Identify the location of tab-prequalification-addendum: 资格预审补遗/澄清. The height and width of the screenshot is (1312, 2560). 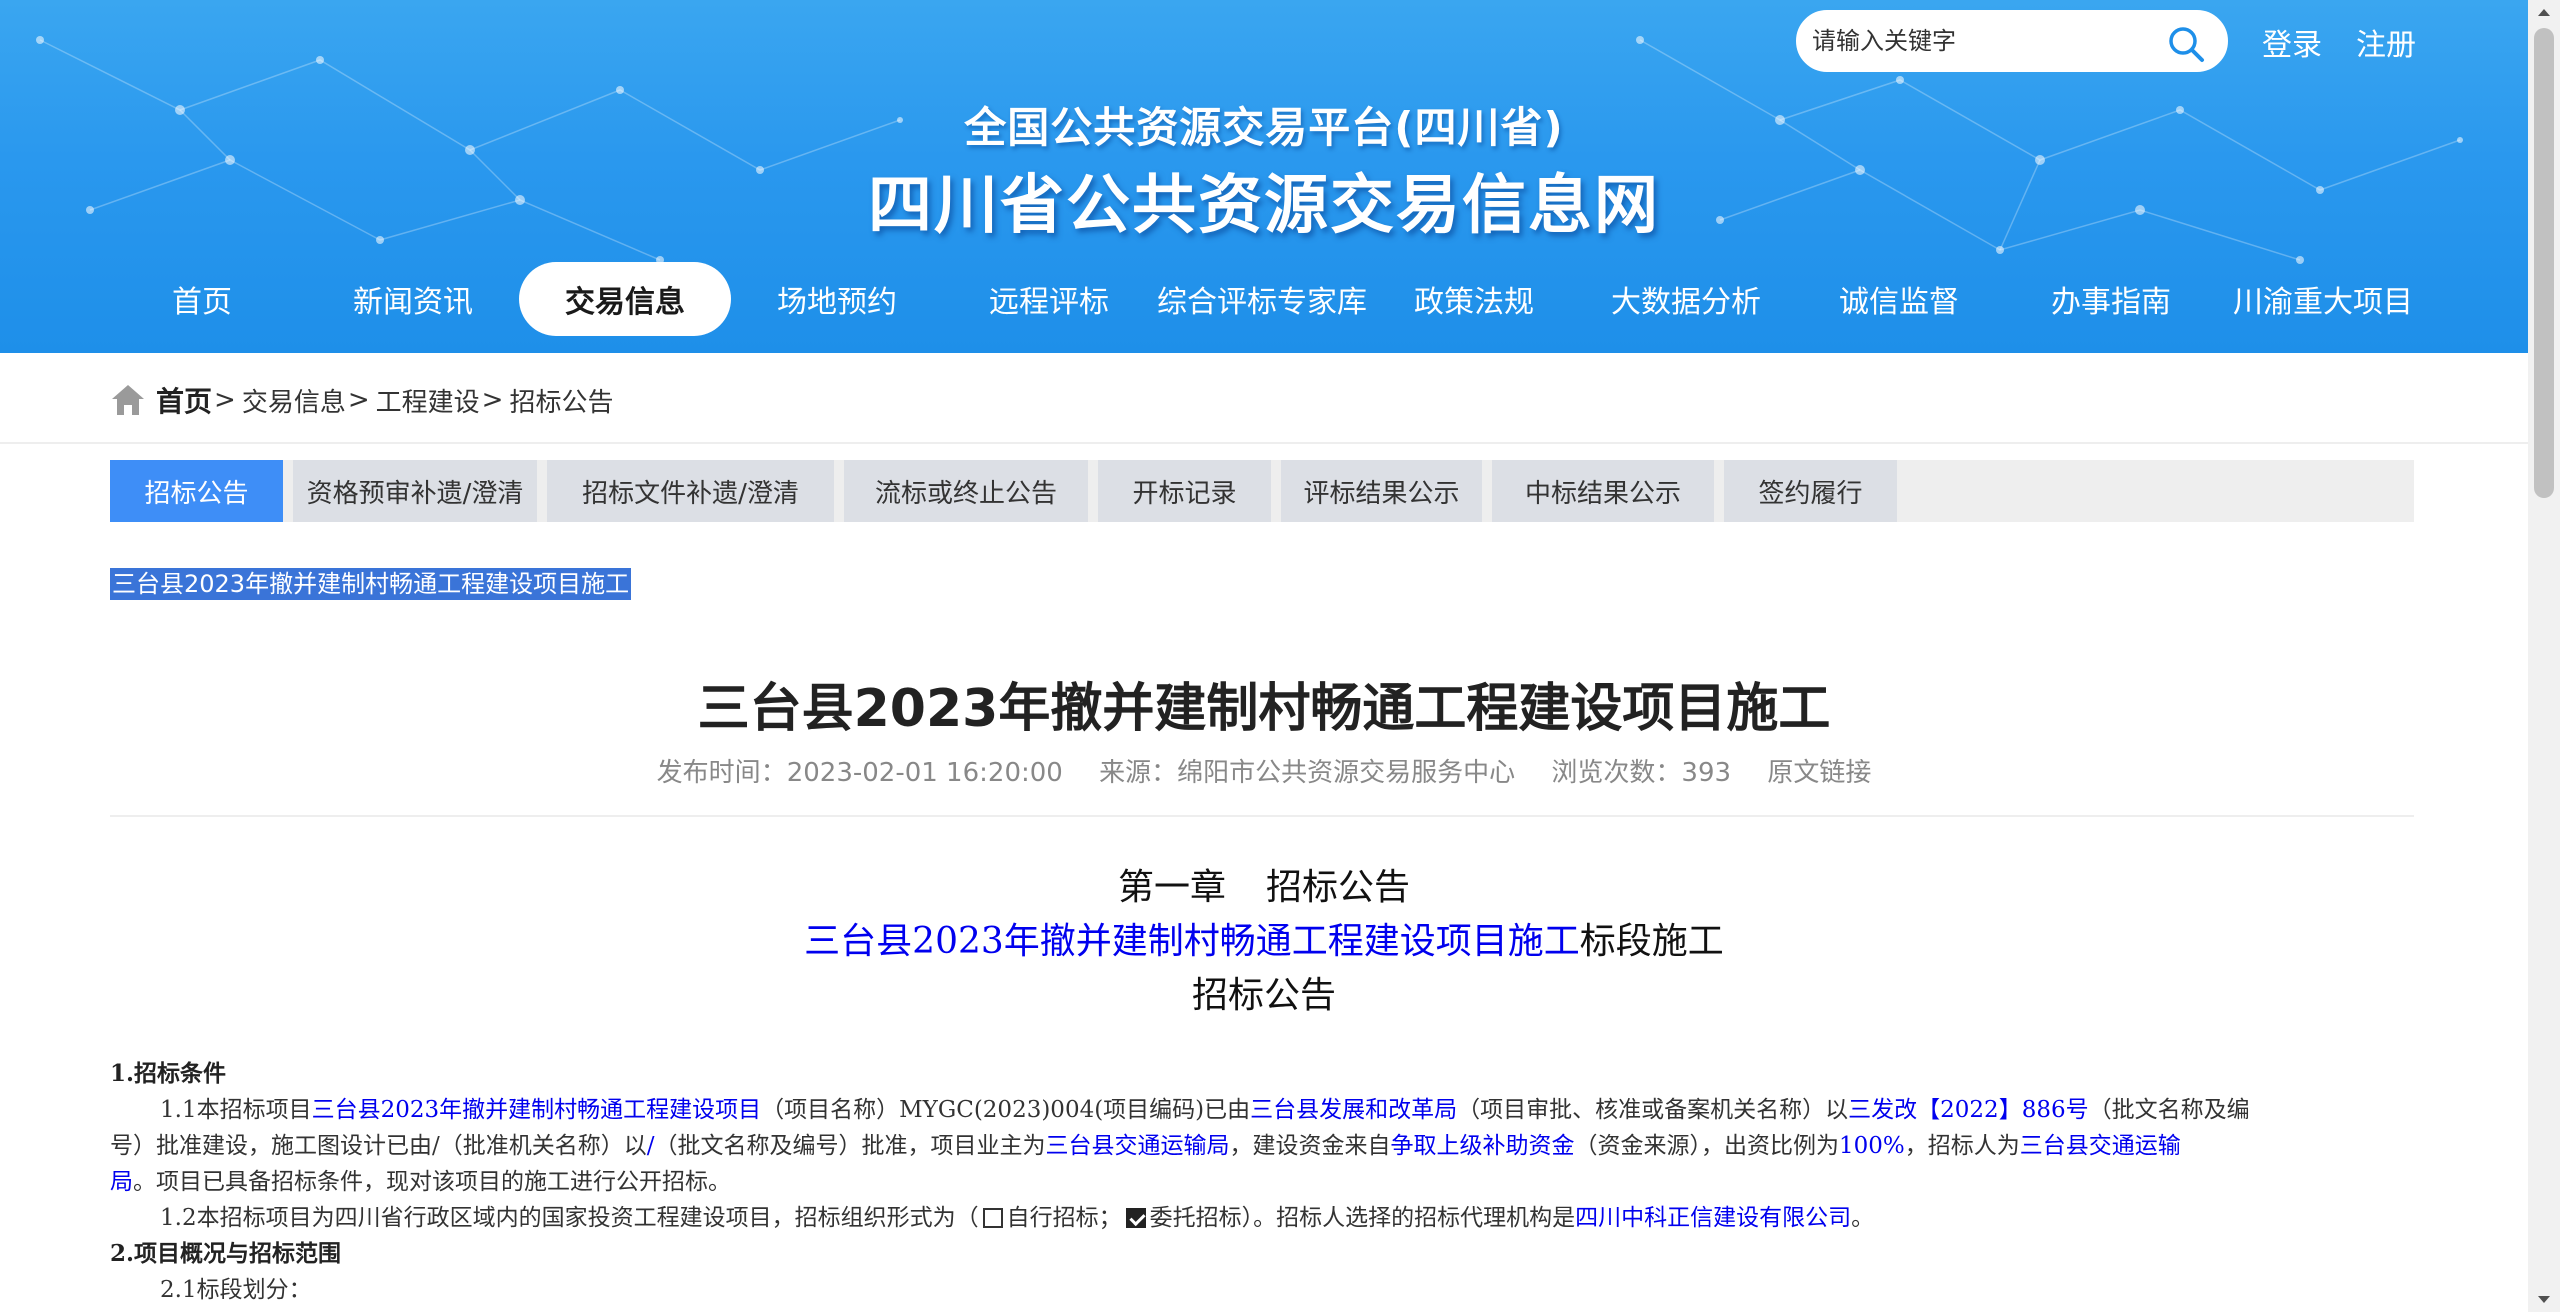
(415, 491).